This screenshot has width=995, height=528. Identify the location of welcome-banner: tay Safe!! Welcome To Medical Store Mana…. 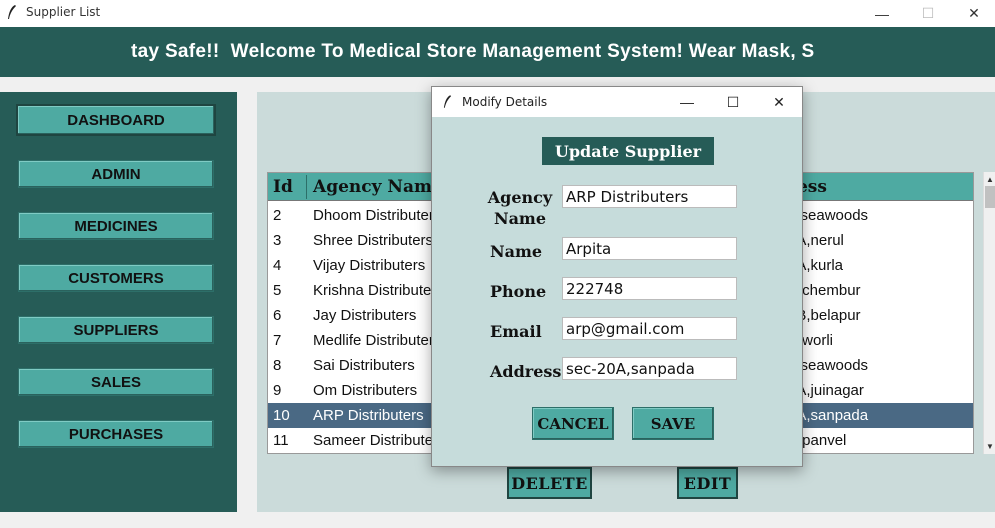
(497, 52).